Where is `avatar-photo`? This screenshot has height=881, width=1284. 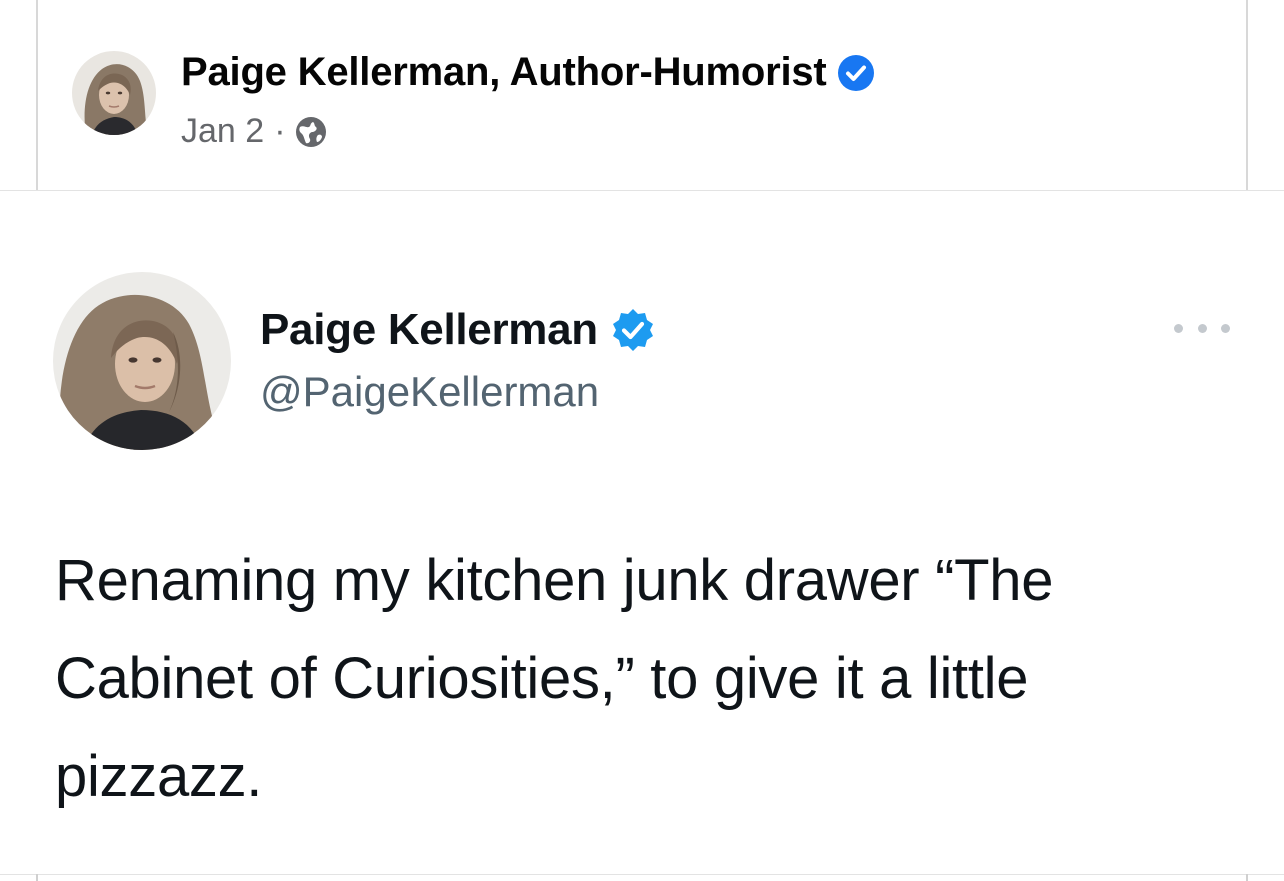 avatar-photo is located at coordinates (114, 93).